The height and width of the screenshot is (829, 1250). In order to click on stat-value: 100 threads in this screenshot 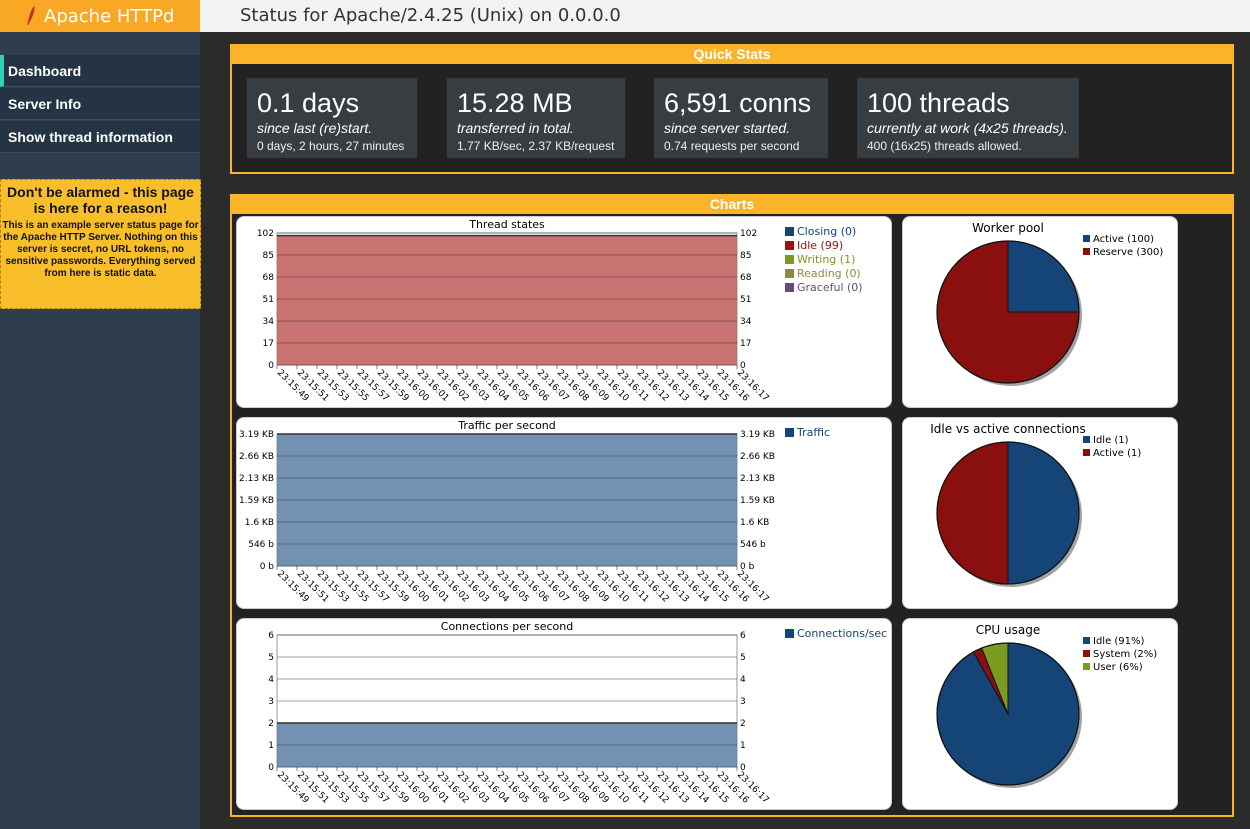, I will do `click(938, 103)`.